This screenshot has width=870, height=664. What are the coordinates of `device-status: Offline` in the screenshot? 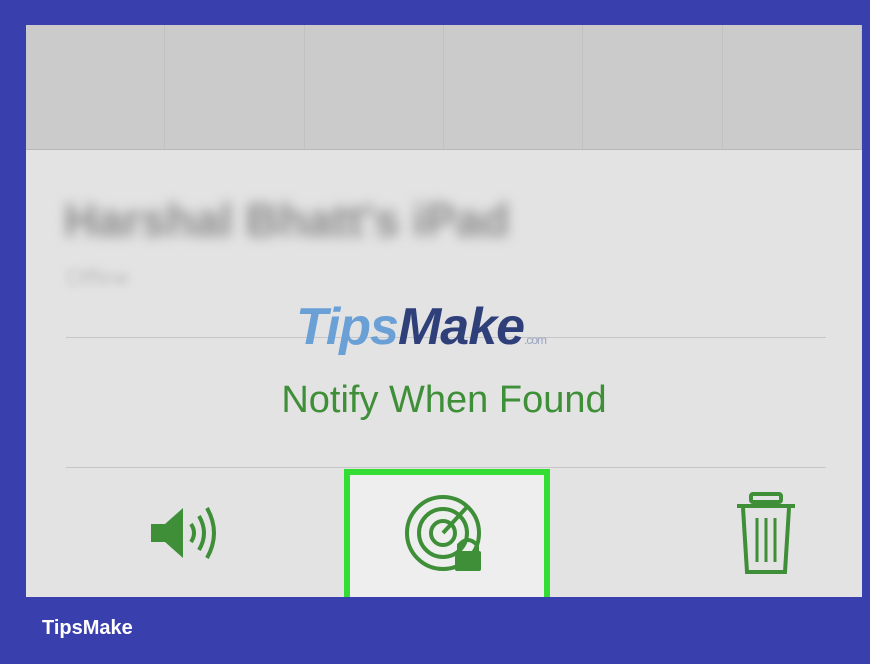 It's located at (98, 277).